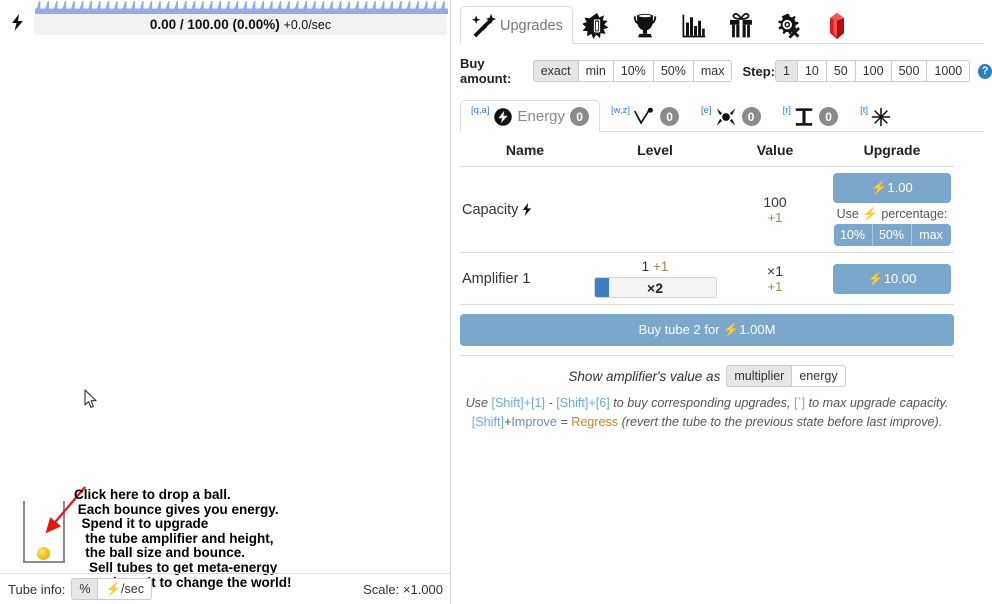  I want to click on subtab-bounce: [w,z] 0, so click(645, 116).